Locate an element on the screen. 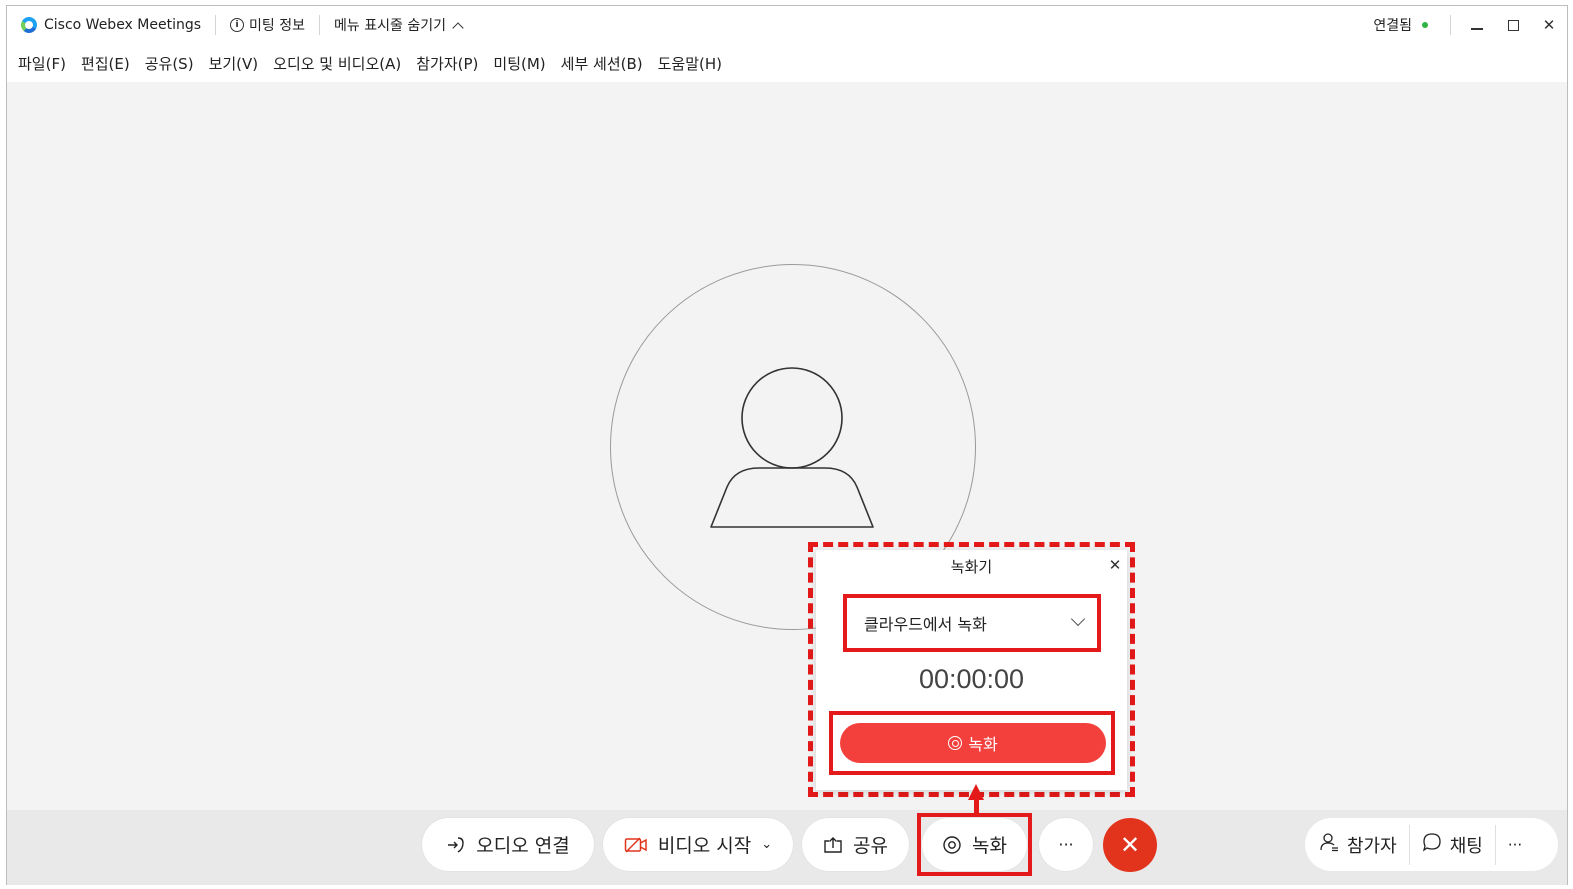 The image size is (1573, 889). menu-breakout: 세부 세션(B) is located at coordinates (602, 63).